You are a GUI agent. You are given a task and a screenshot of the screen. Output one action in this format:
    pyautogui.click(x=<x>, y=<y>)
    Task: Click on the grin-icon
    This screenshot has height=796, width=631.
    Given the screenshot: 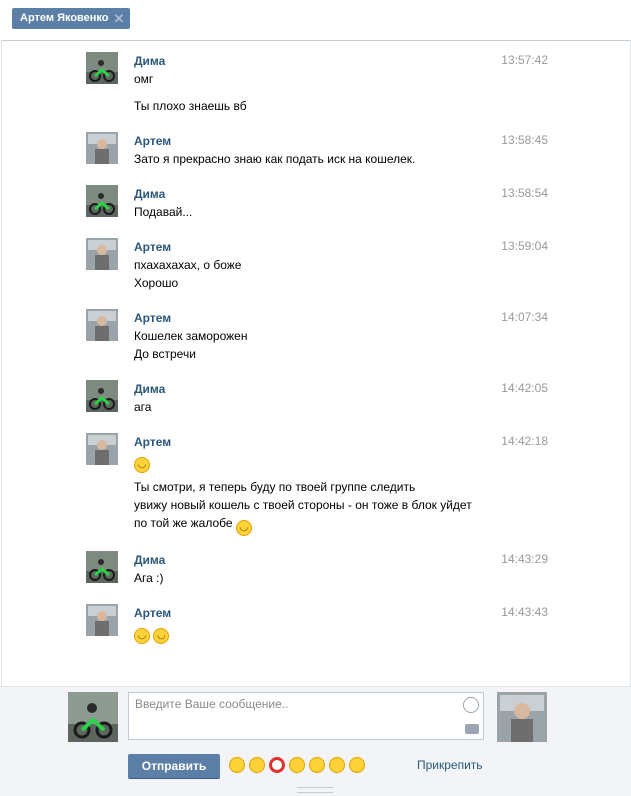 What is the action you would take?
    pyautogui.click(x=337, y=765)
    